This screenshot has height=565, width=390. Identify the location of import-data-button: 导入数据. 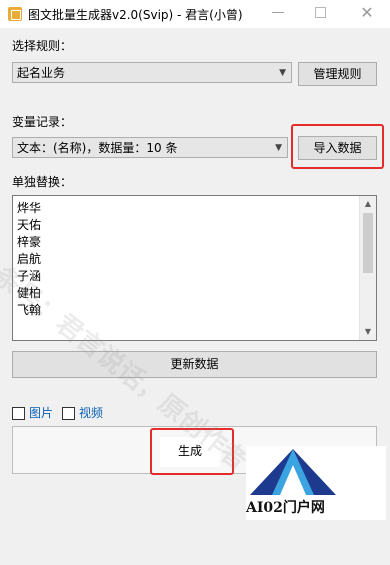
(337, 148).